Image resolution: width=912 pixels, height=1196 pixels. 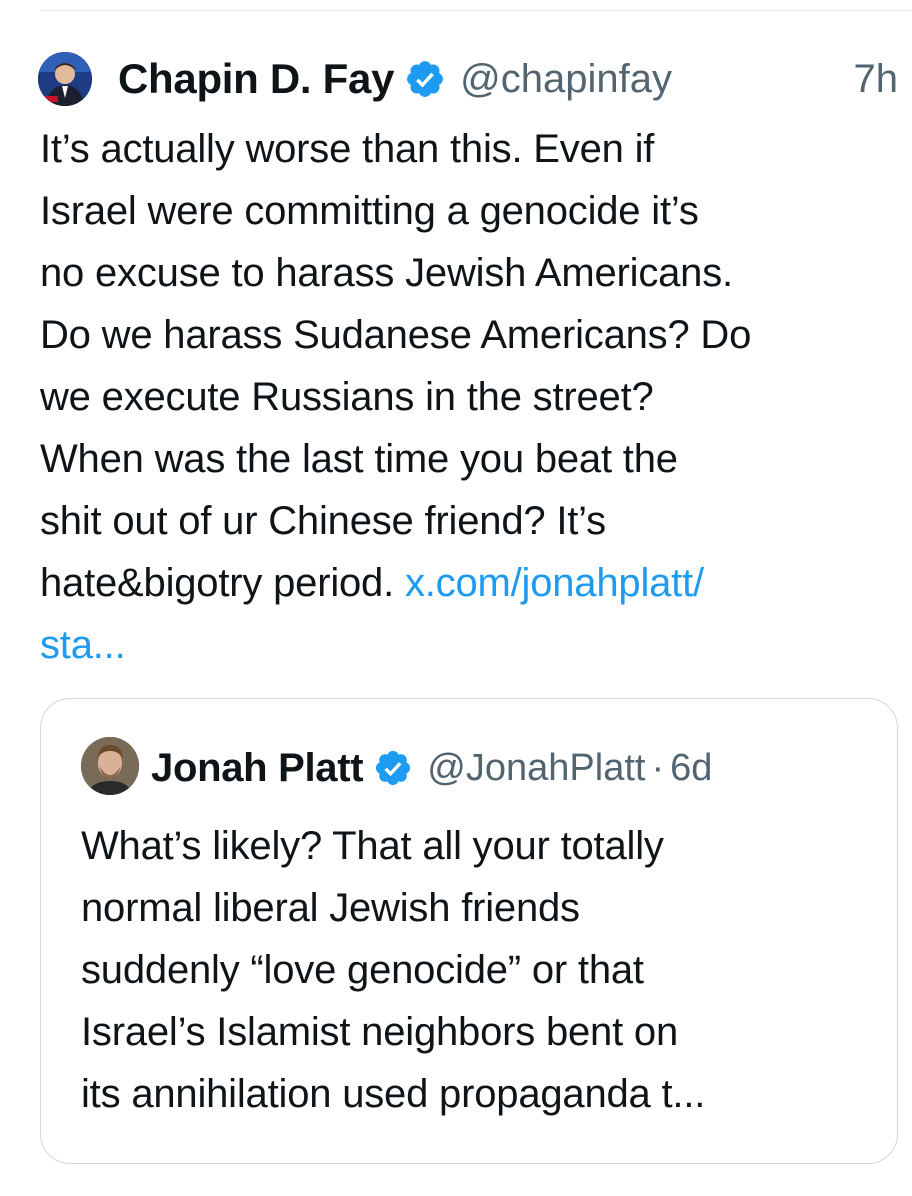 I want to click on quoted-author-avatar, so click(x=110, y=766).